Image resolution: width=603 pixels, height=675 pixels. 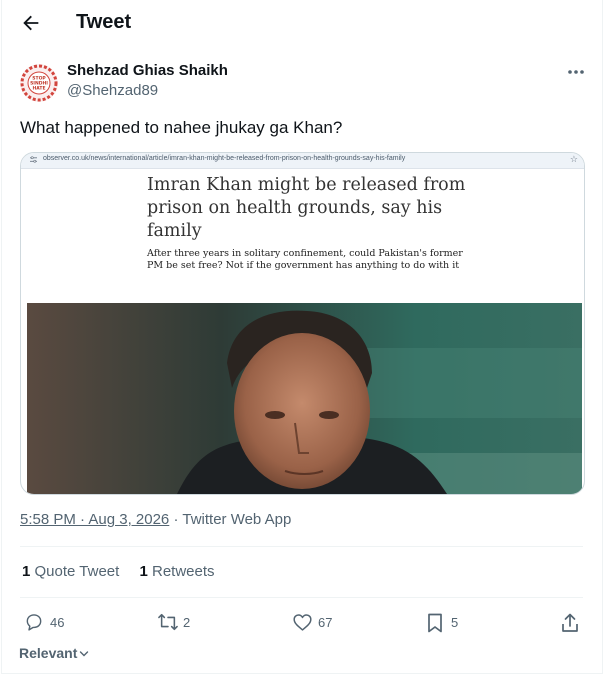 What do you see at coordinates (576, 72) in the screenshot?
I see `more-options-icon` at bounding box center [576, 72].